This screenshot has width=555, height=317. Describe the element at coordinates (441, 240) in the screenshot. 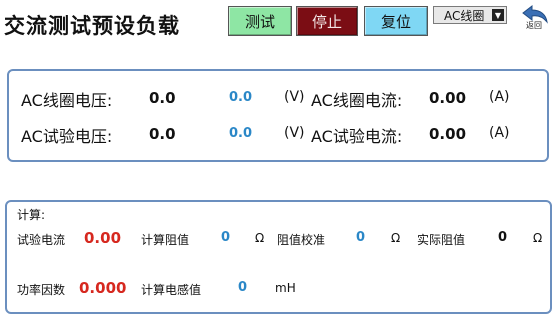

I see `actual-resistance-label: 实际阻值` at that location.